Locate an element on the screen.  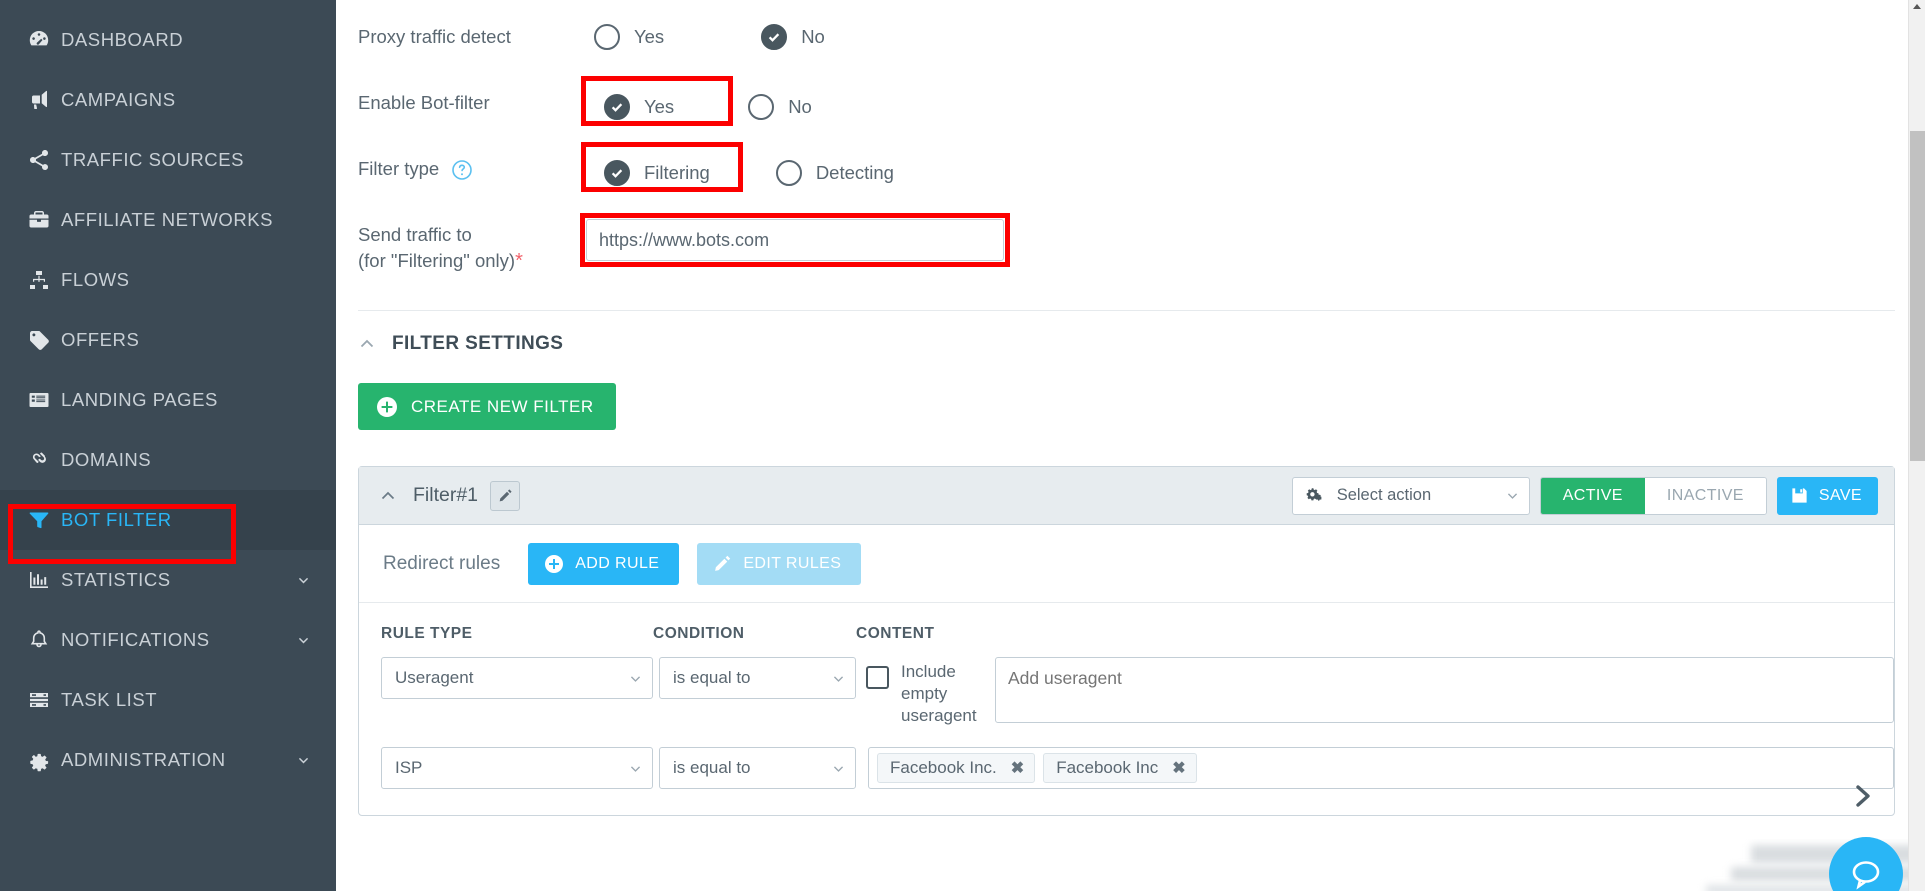
save-label: SAVE is located at coordinates (1840, 495).